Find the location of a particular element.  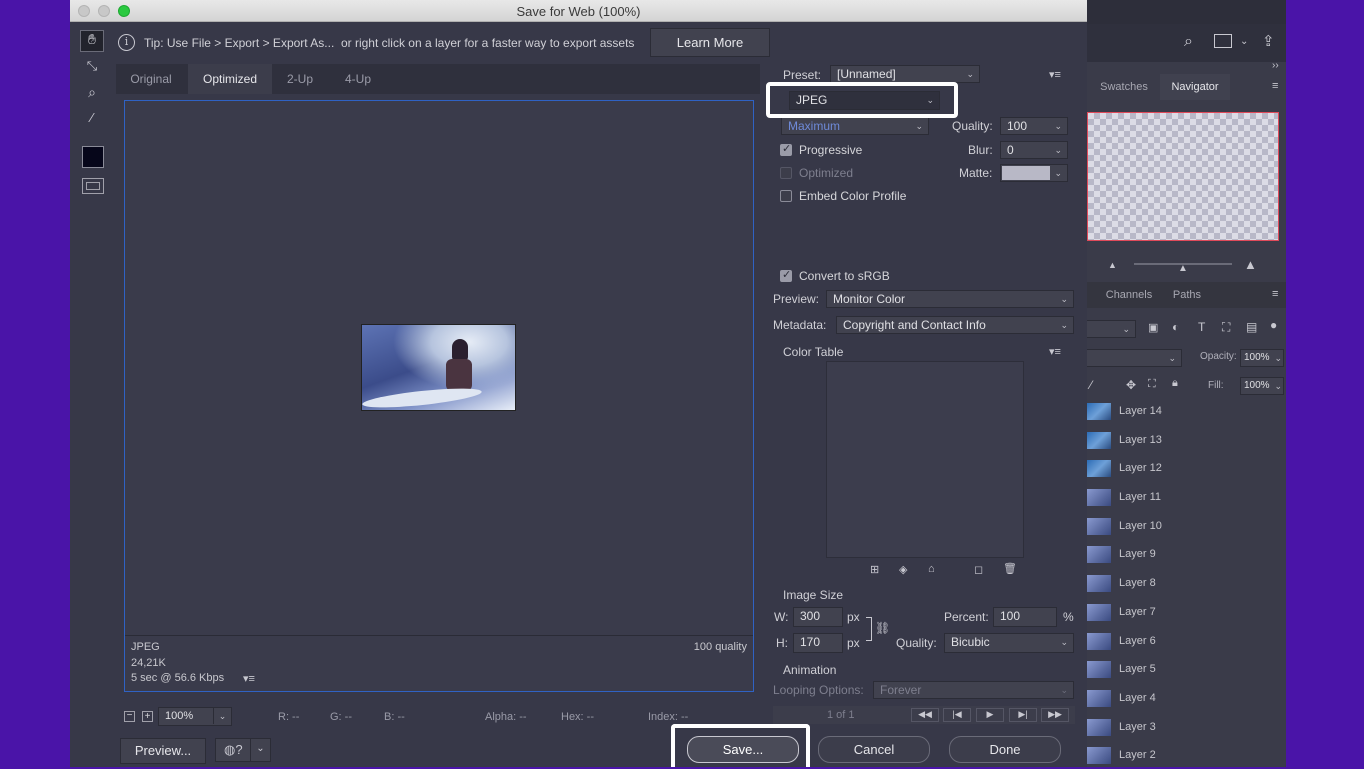

tab-swatches: Swatches is located at coordinates (1124, 87).